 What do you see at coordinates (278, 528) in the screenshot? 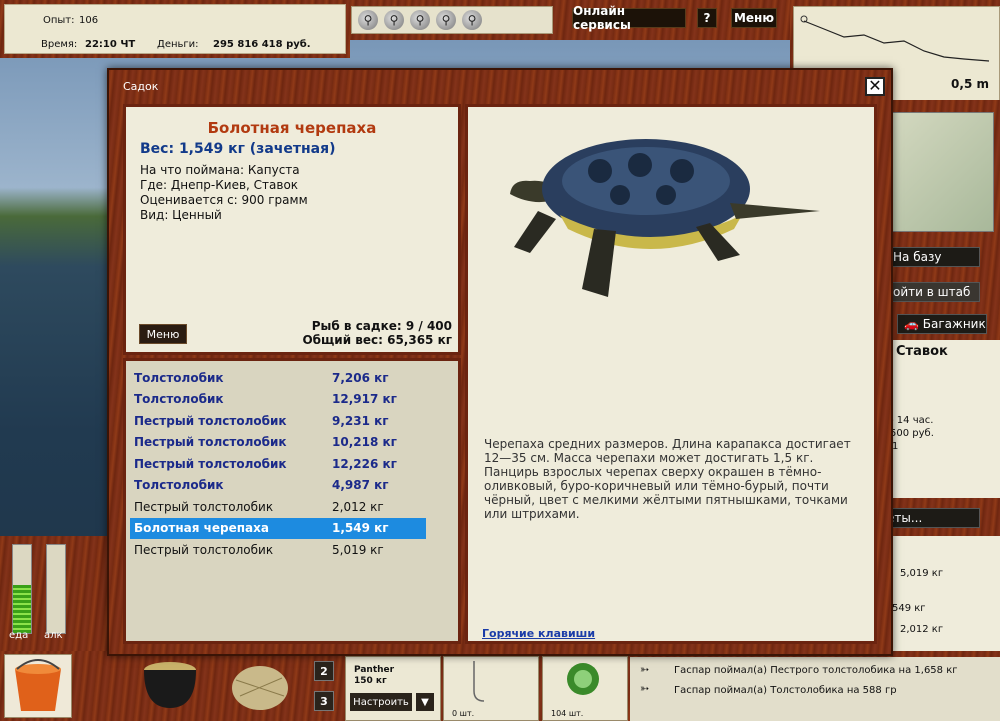
I see `catch-row: Болотная черепаха 1,549 кг` at bounding box center [278, 528].